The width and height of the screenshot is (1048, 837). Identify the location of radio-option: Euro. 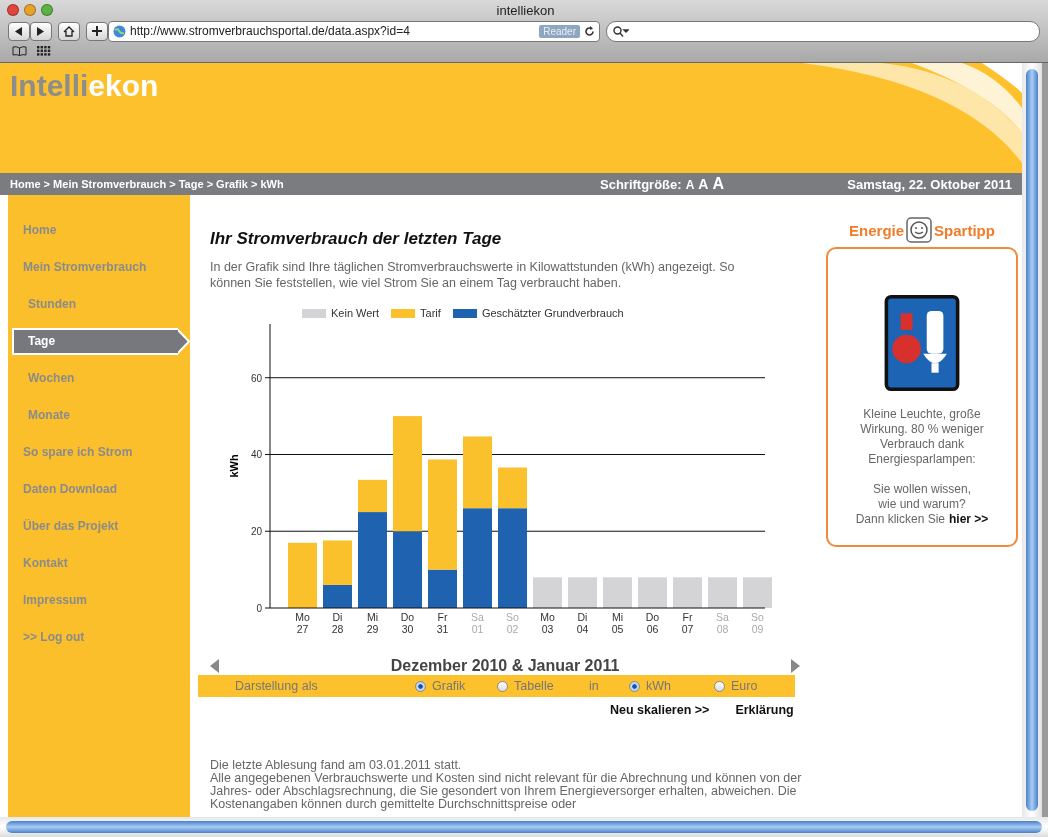
(754, 686).